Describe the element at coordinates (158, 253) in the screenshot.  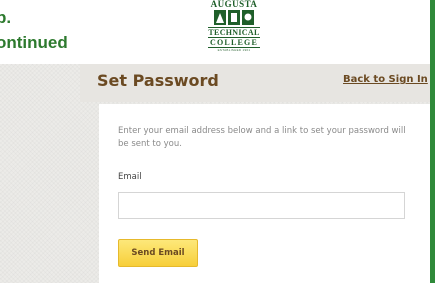
I see `send-email-button: Send Email` at that location.